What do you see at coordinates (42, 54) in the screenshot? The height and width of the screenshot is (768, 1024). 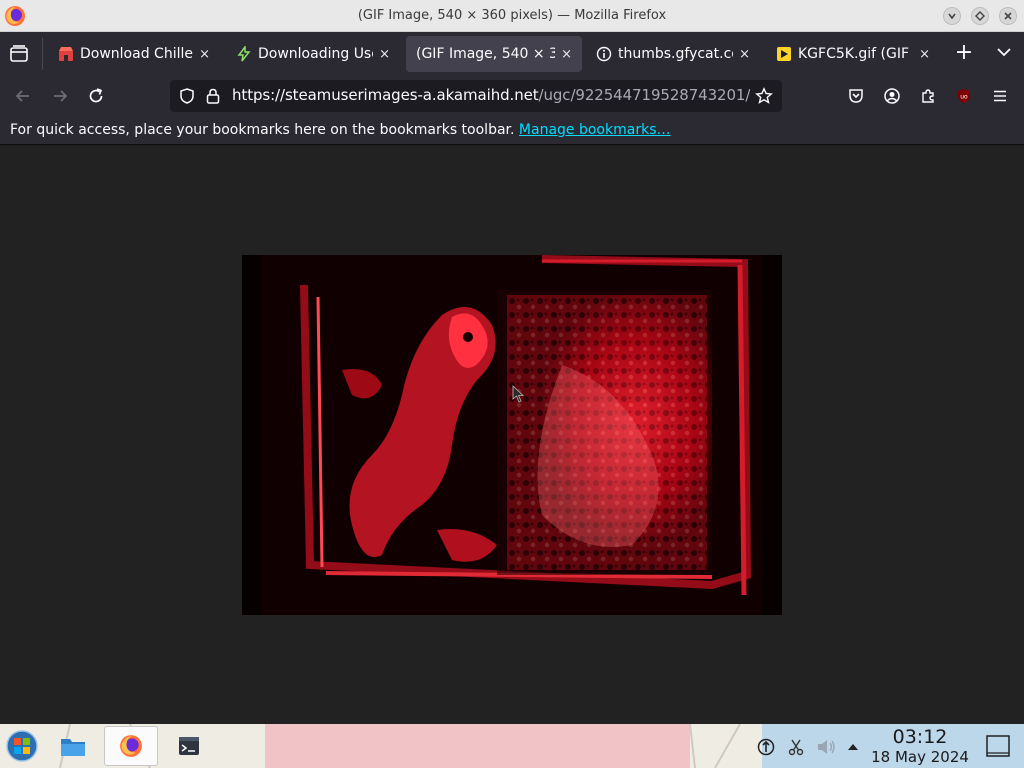 I see `tab-separator` at bounding box center [42, 54].